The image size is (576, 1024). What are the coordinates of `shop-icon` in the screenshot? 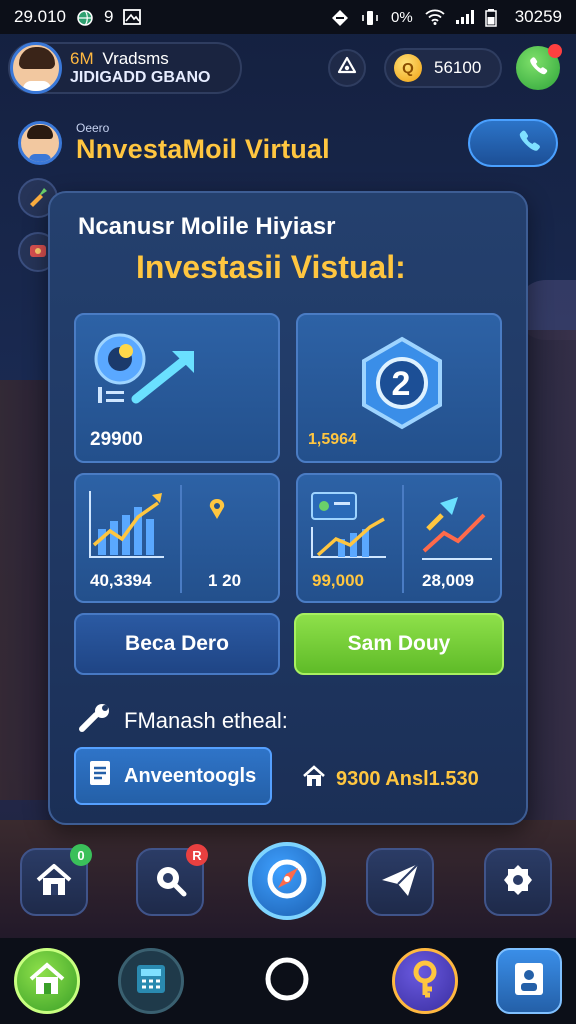 It's located at (38, 252).